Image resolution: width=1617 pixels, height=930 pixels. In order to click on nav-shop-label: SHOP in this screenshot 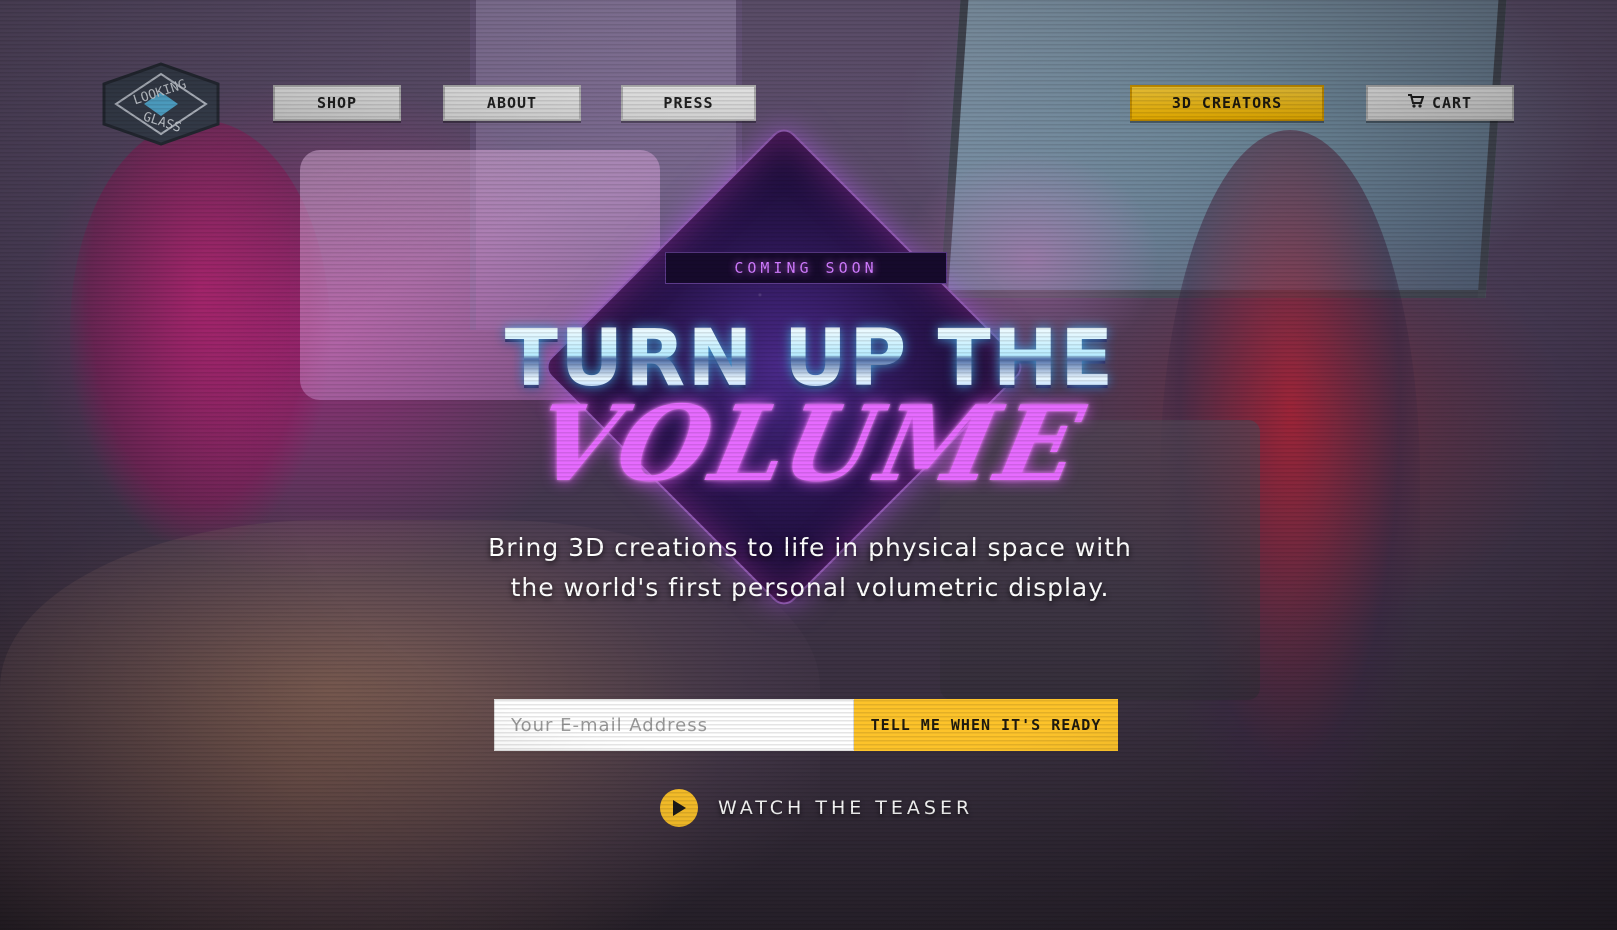, I will do `click(337, 103)`.